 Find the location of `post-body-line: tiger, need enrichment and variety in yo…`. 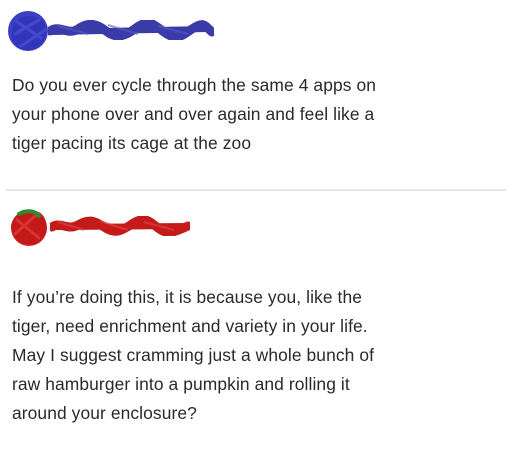

post-body-line: tiger, need enrichment and variety in yo… is located at coordinates (190, 326).